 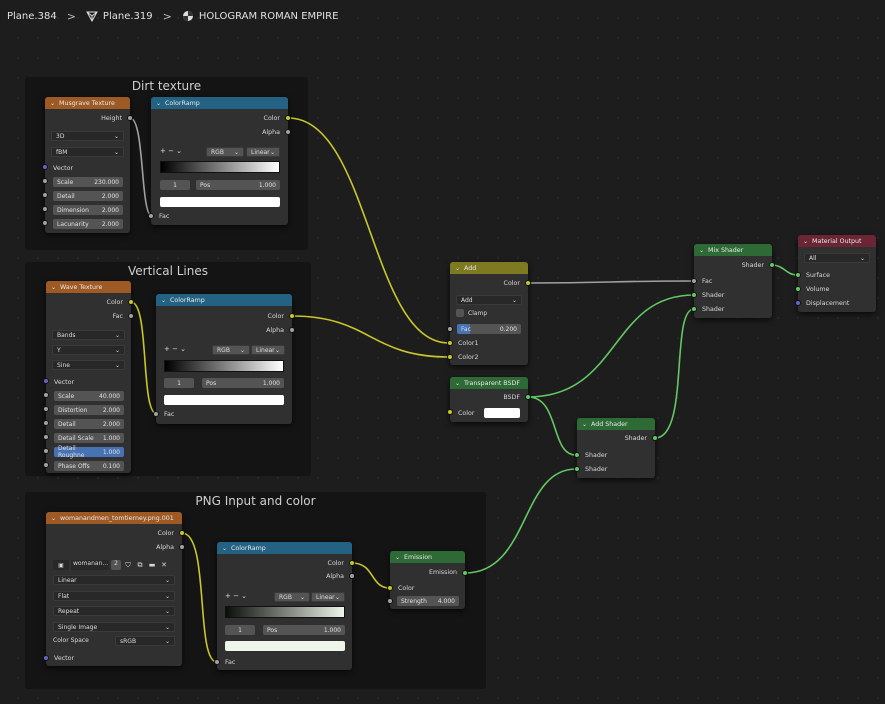 What do you see at coordinates (798, 289) in the screenshot?
I see `socket-volume-in` at bounding box center [798, 289].